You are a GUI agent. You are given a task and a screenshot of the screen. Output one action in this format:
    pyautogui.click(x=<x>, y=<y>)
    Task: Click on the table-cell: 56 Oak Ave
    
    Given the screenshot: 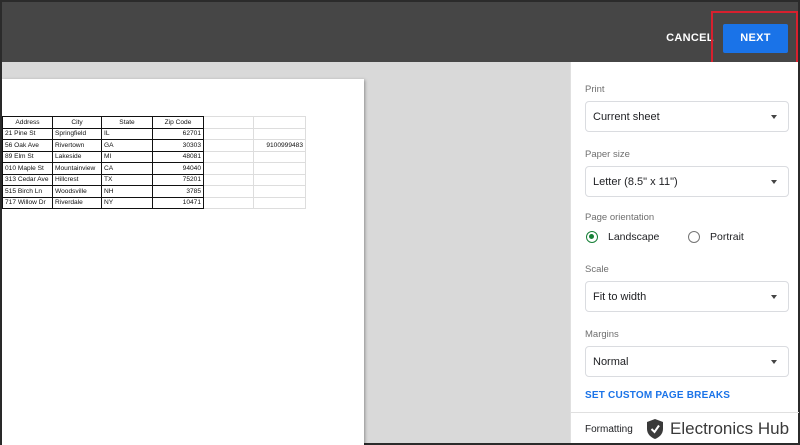 What is the action you would take?
    pyautogui.click(x=27, y=145)
    